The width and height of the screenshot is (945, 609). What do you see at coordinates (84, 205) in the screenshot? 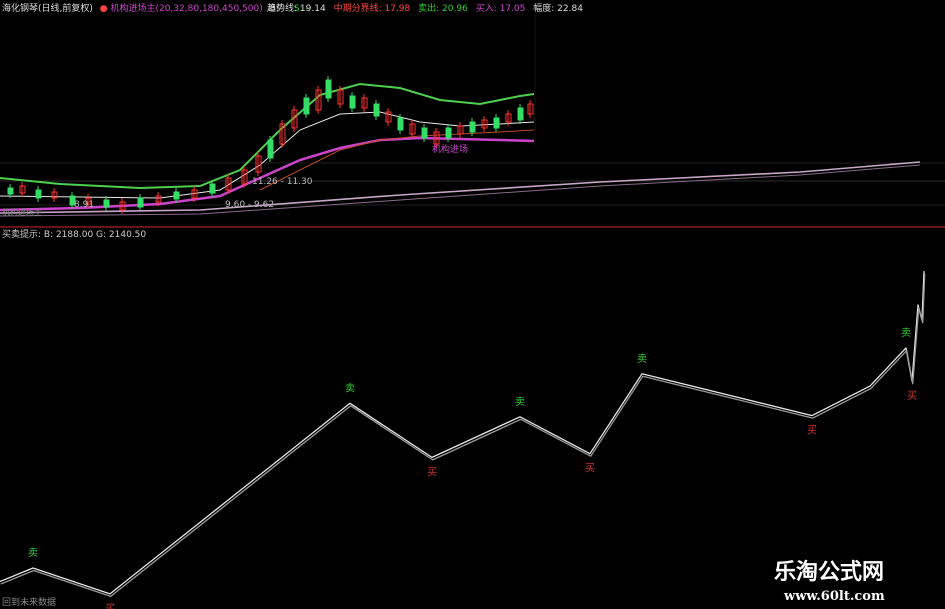
I see `annotation-low-price: 8.91` at bounding box center [84, 205].